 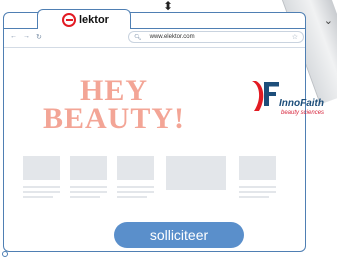 I want to click on innofaith-mark-icon, so click(x=265, y=96).